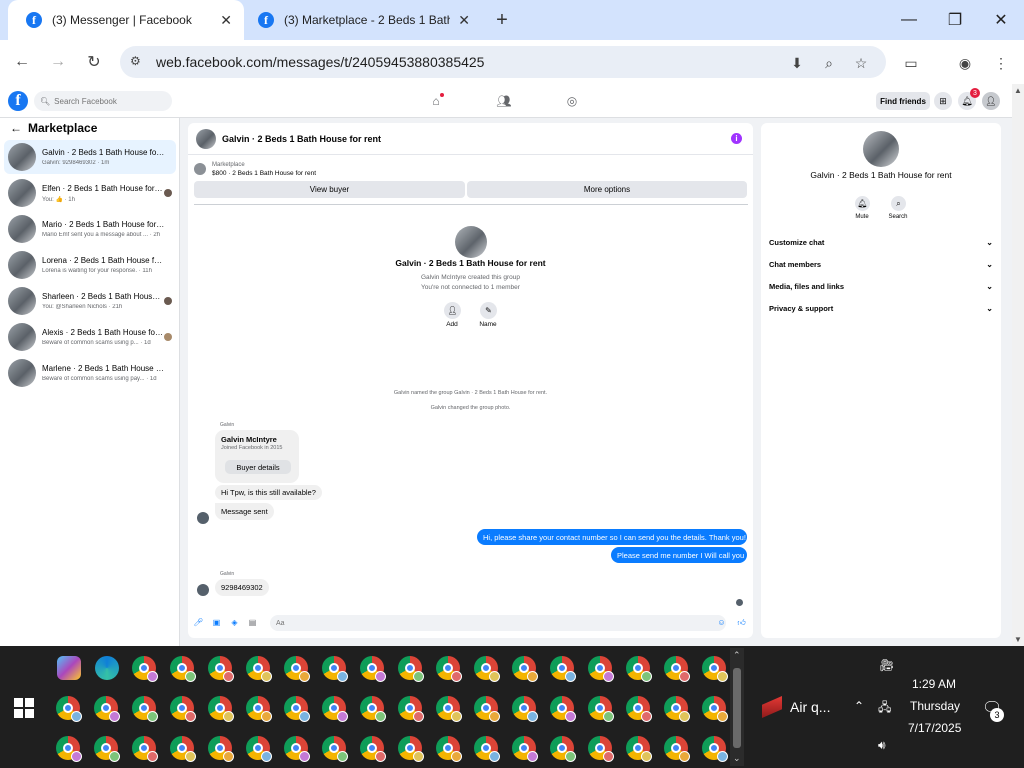 This screenshot has height=768, width=1024. Describe the element at coordinates (572, 101) in the screenshot. I see `groups-icon: ◎` at that location.